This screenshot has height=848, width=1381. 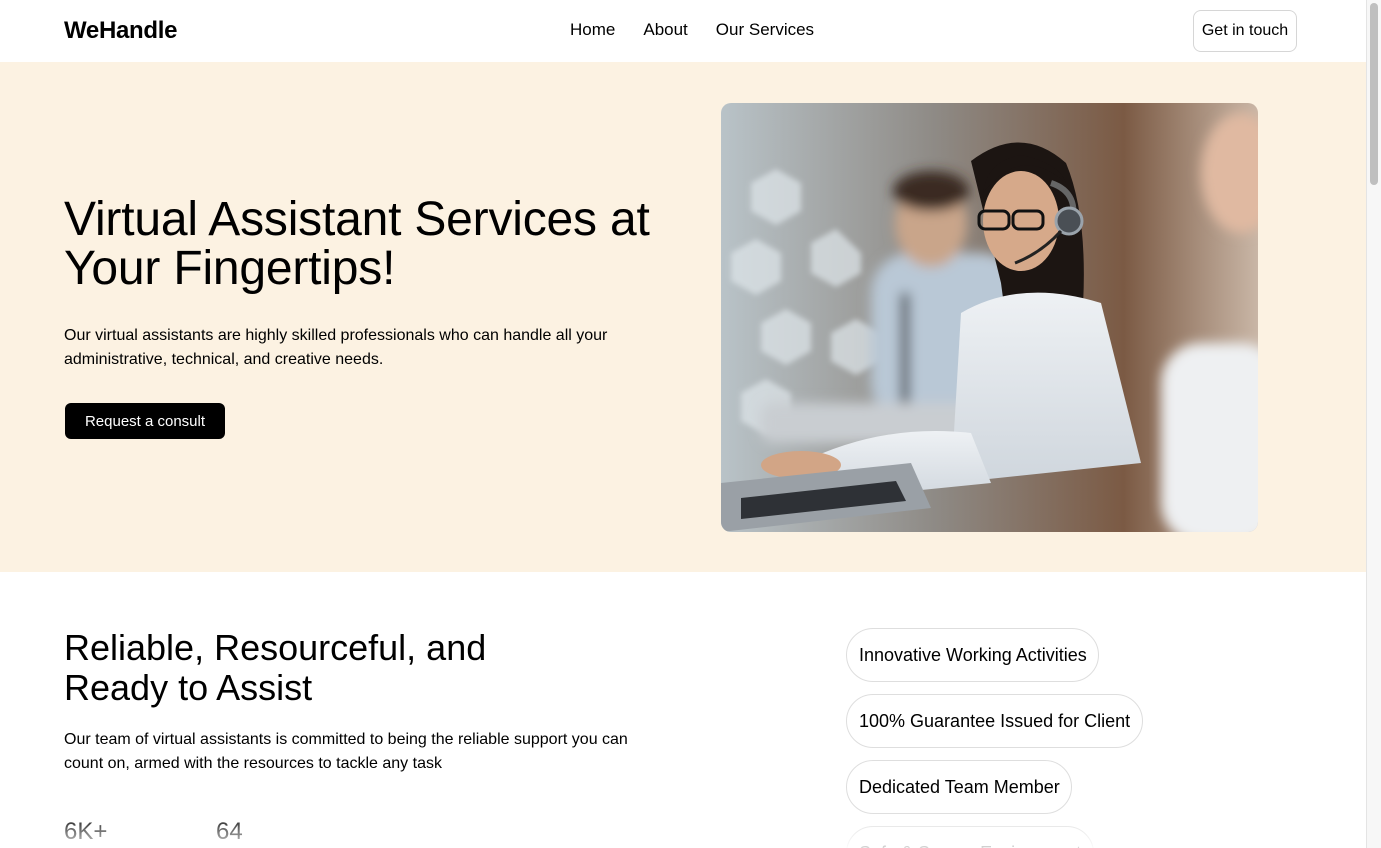 What do you see at coordinates (230, 268) in the screenshot?
I see `hero-title-line-2: Your Fingertips!` at bounding box center [230, 268].